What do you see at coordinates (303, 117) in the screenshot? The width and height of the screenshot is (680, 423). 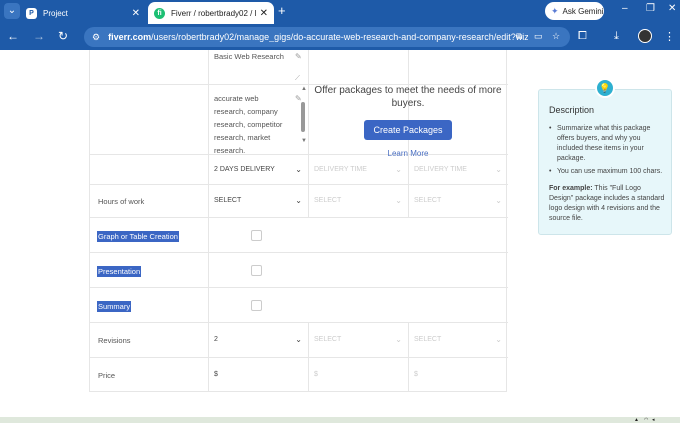 I see `description-scrollbar` at bounding box center [303, 117].